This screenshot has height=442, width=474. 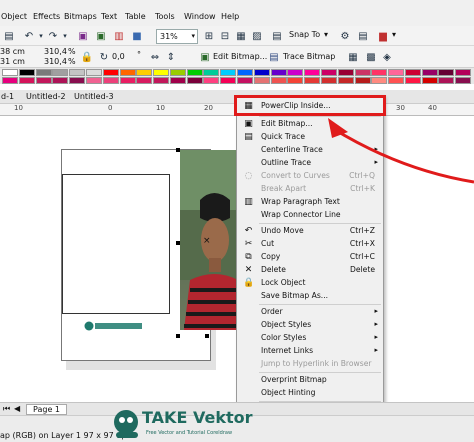 I want to click on menu-bitmaps: Bitmaps, so click(x=80, y=16).